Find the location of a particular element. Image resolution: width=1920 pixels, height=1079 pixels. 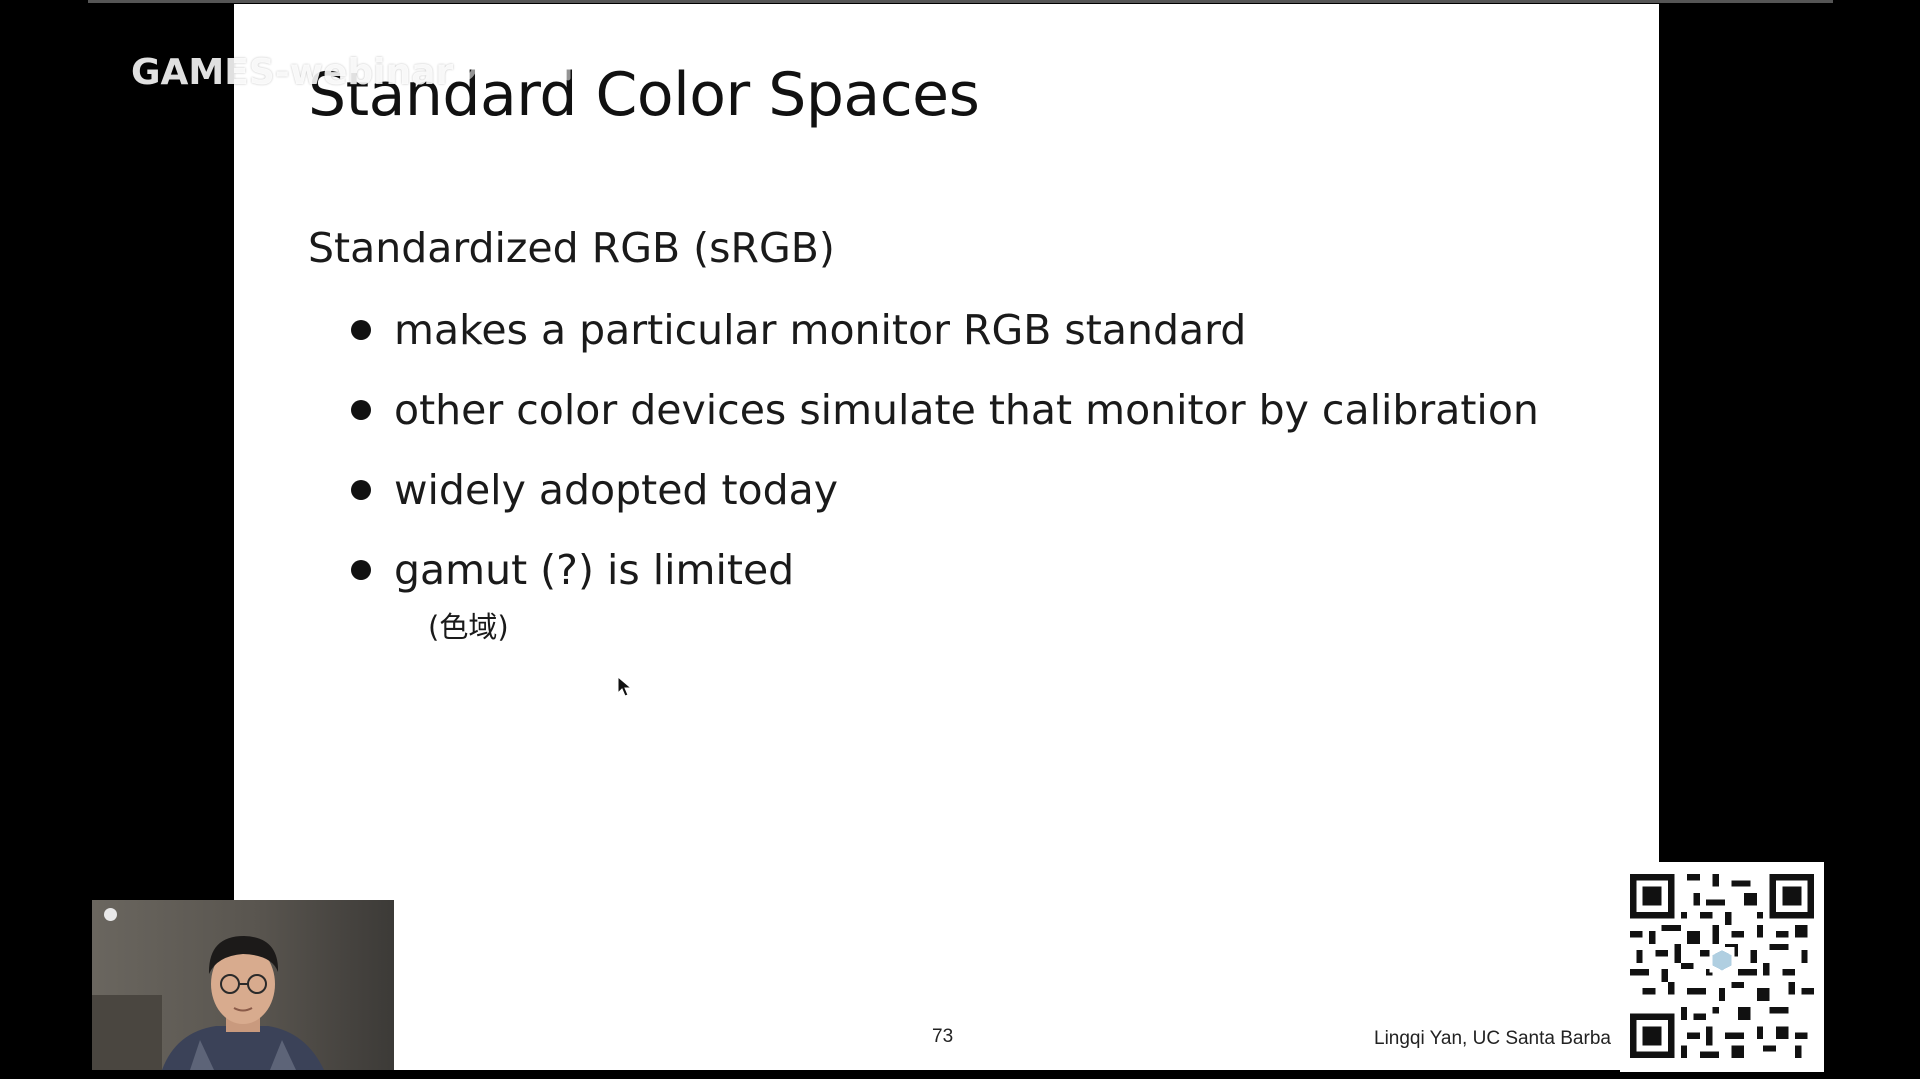

mouse-cursor-icon is located at coordinates (625, 686).